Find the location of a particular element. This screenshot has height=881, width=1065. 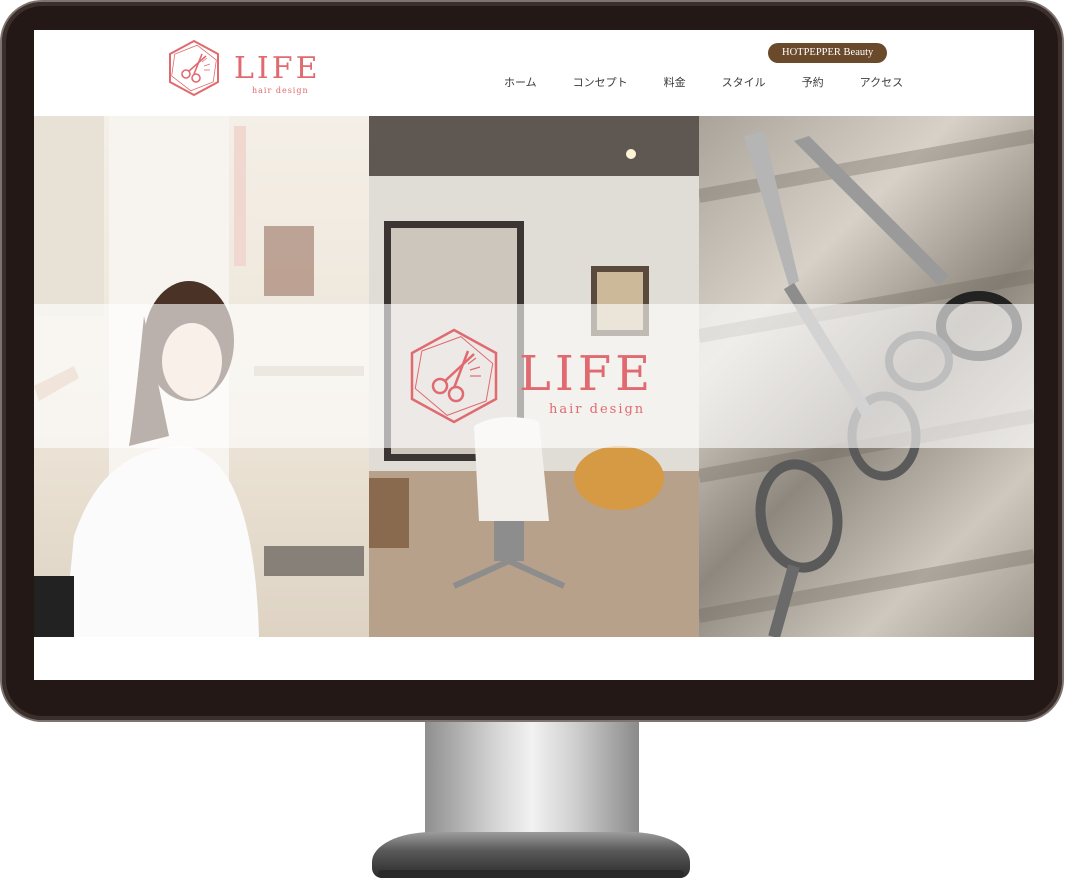

logo-subtitle: hair design is located at coordinates (280, 90).